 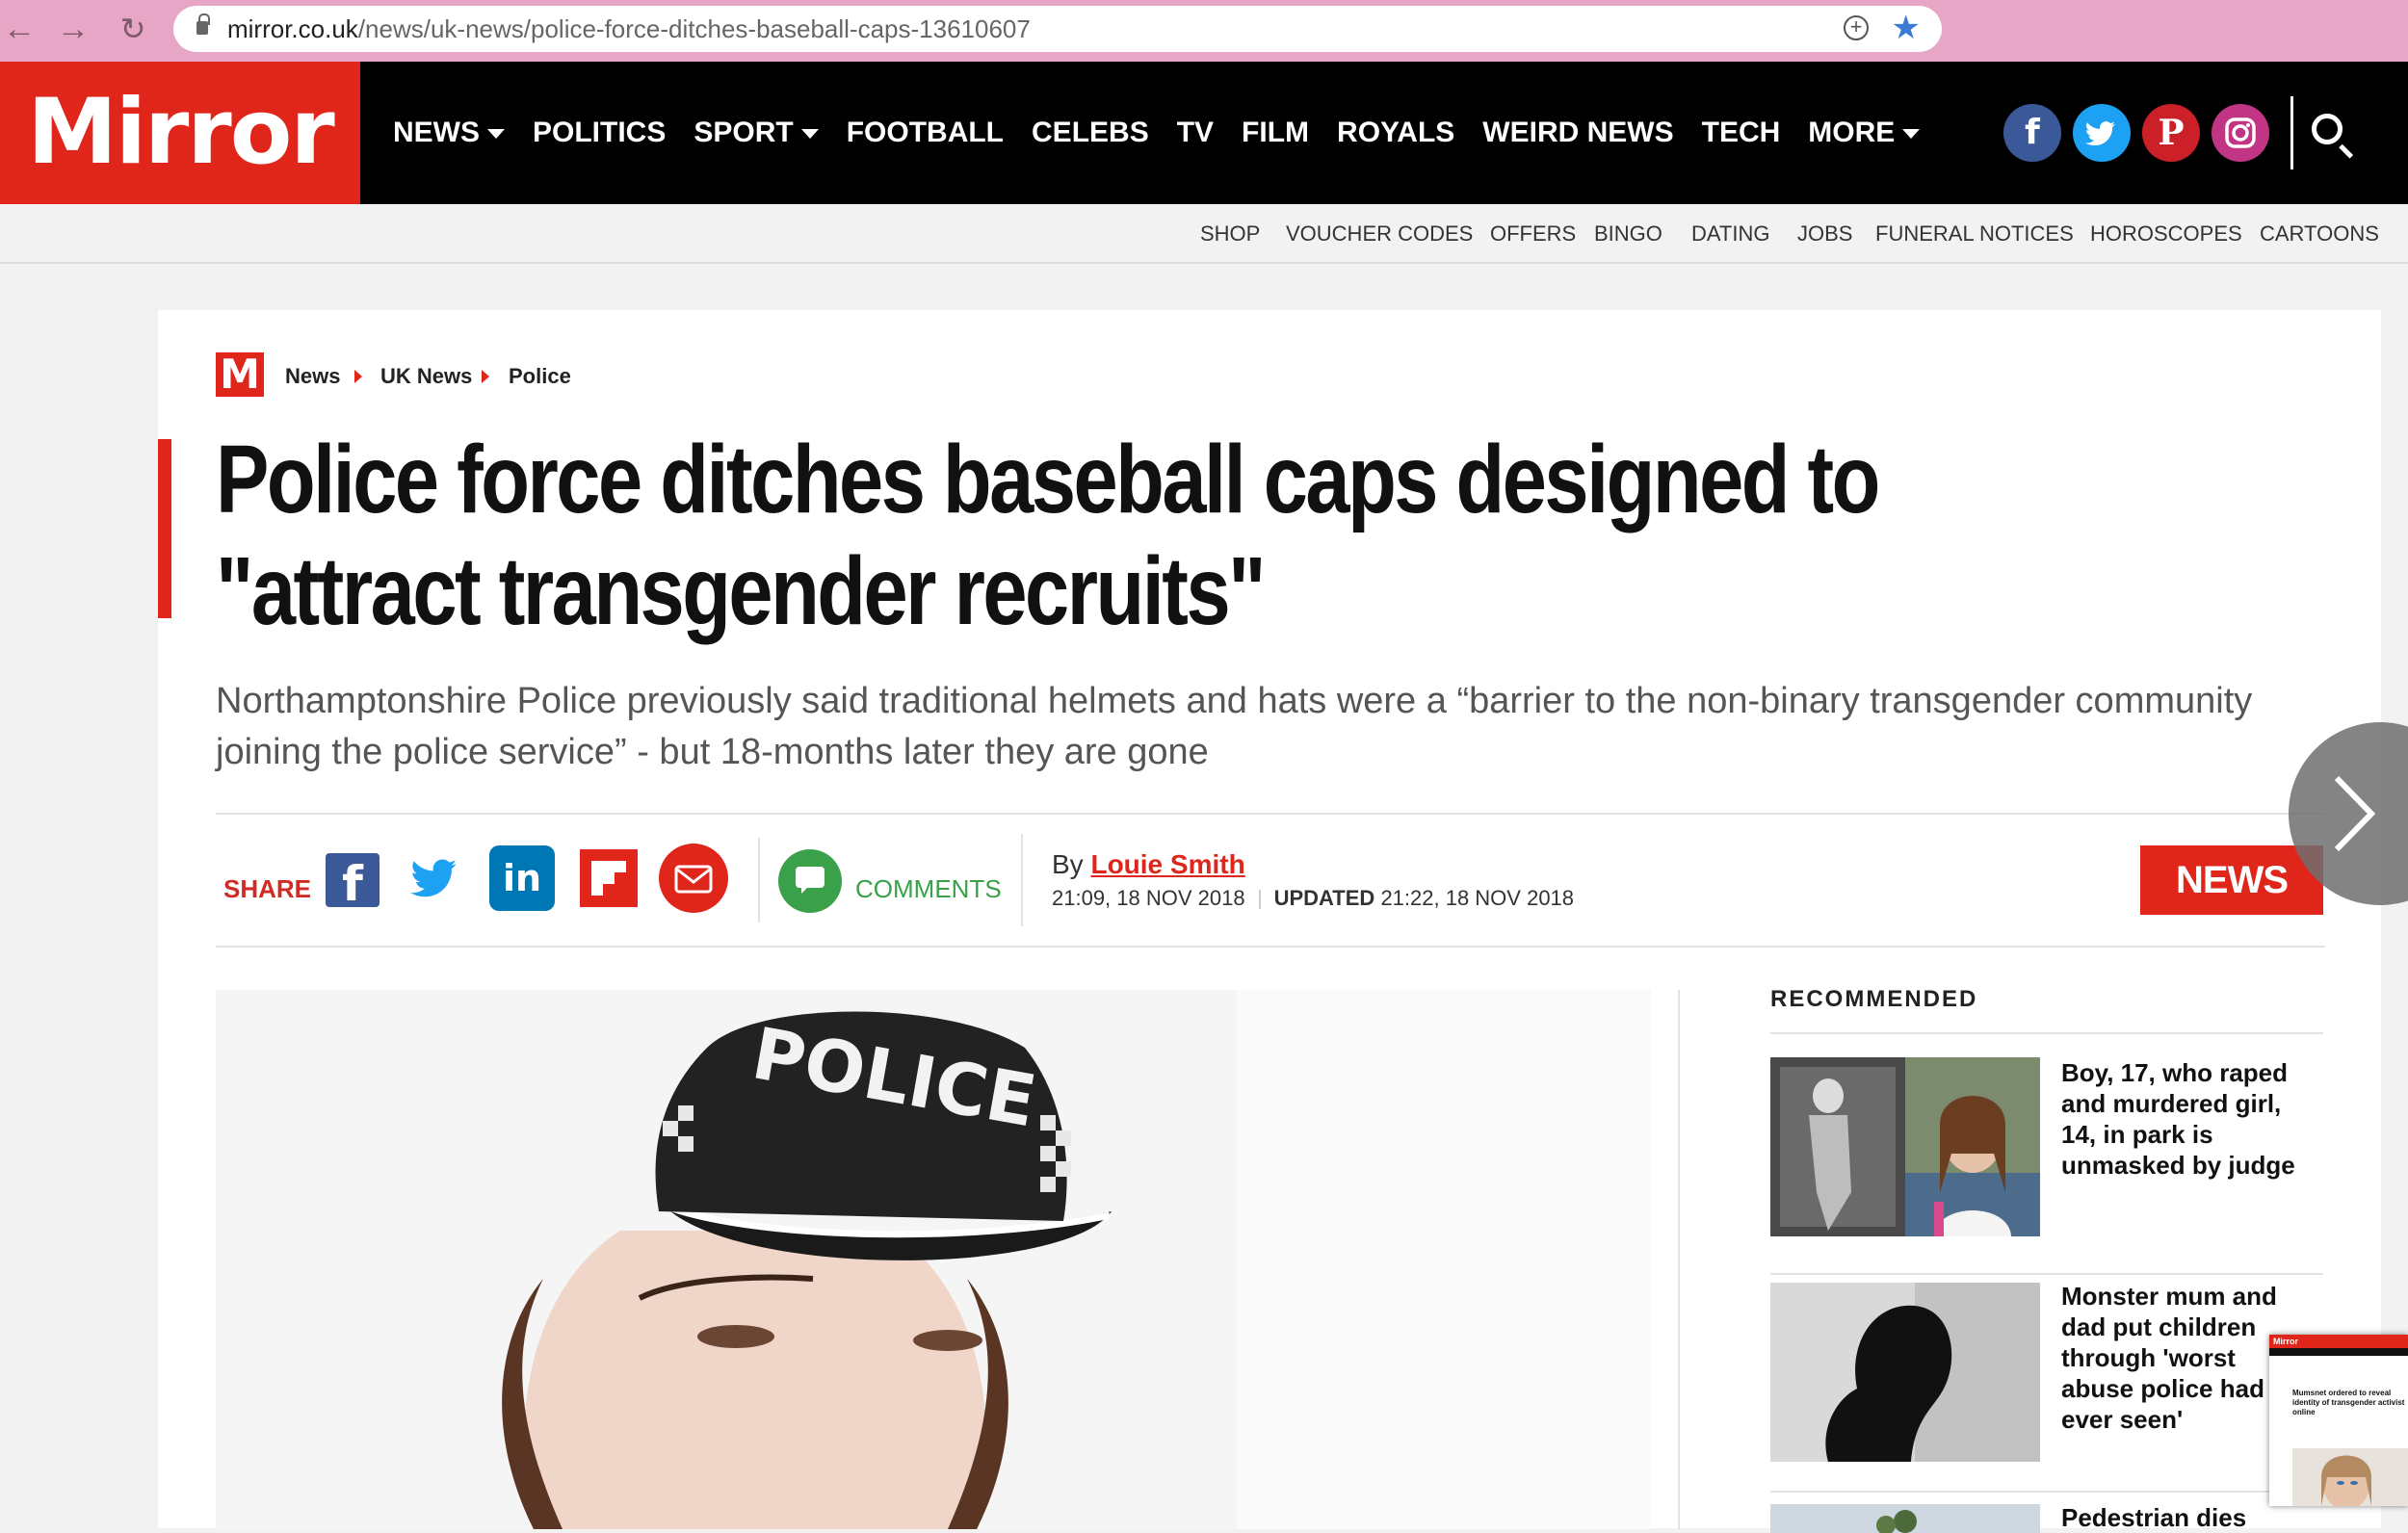 I want to click on next-article-button, so click(x=2348, y=813).